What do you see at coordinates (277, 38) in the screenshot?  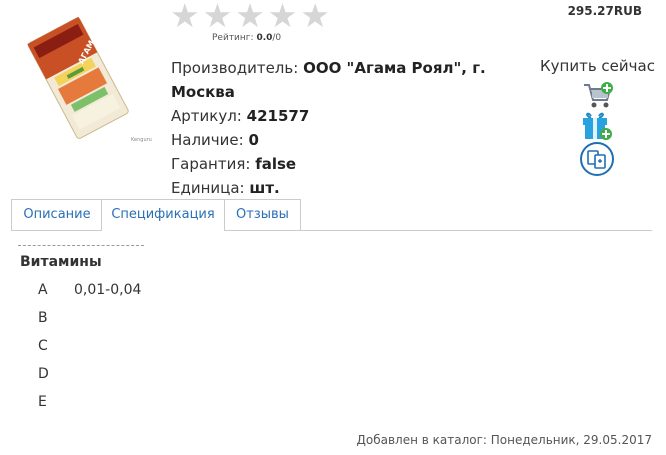 I see `rating-count: /0` at bounding box center [277, 38].